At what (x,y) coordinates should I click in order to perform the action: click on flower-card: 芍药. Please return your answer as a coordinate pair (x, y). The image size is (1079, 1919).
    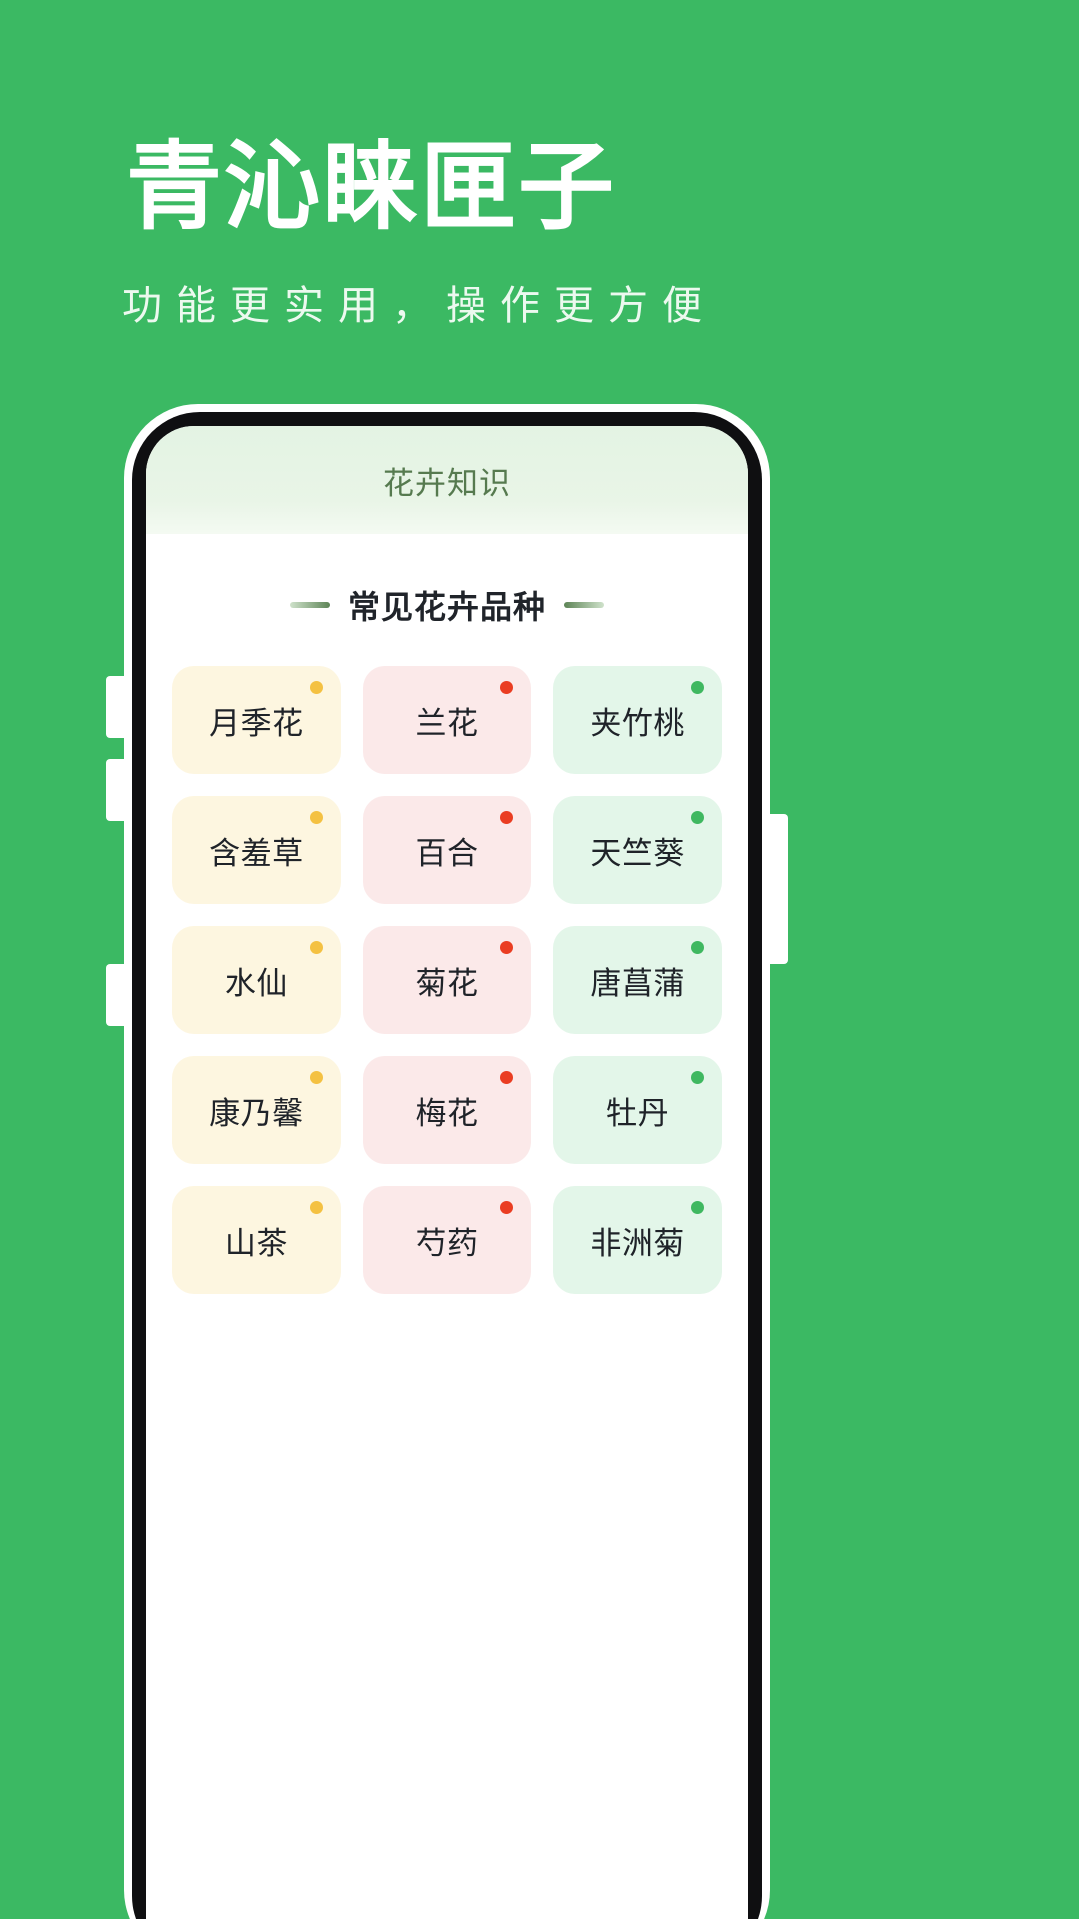
    Looking at the image, I should click on (447, 1240).